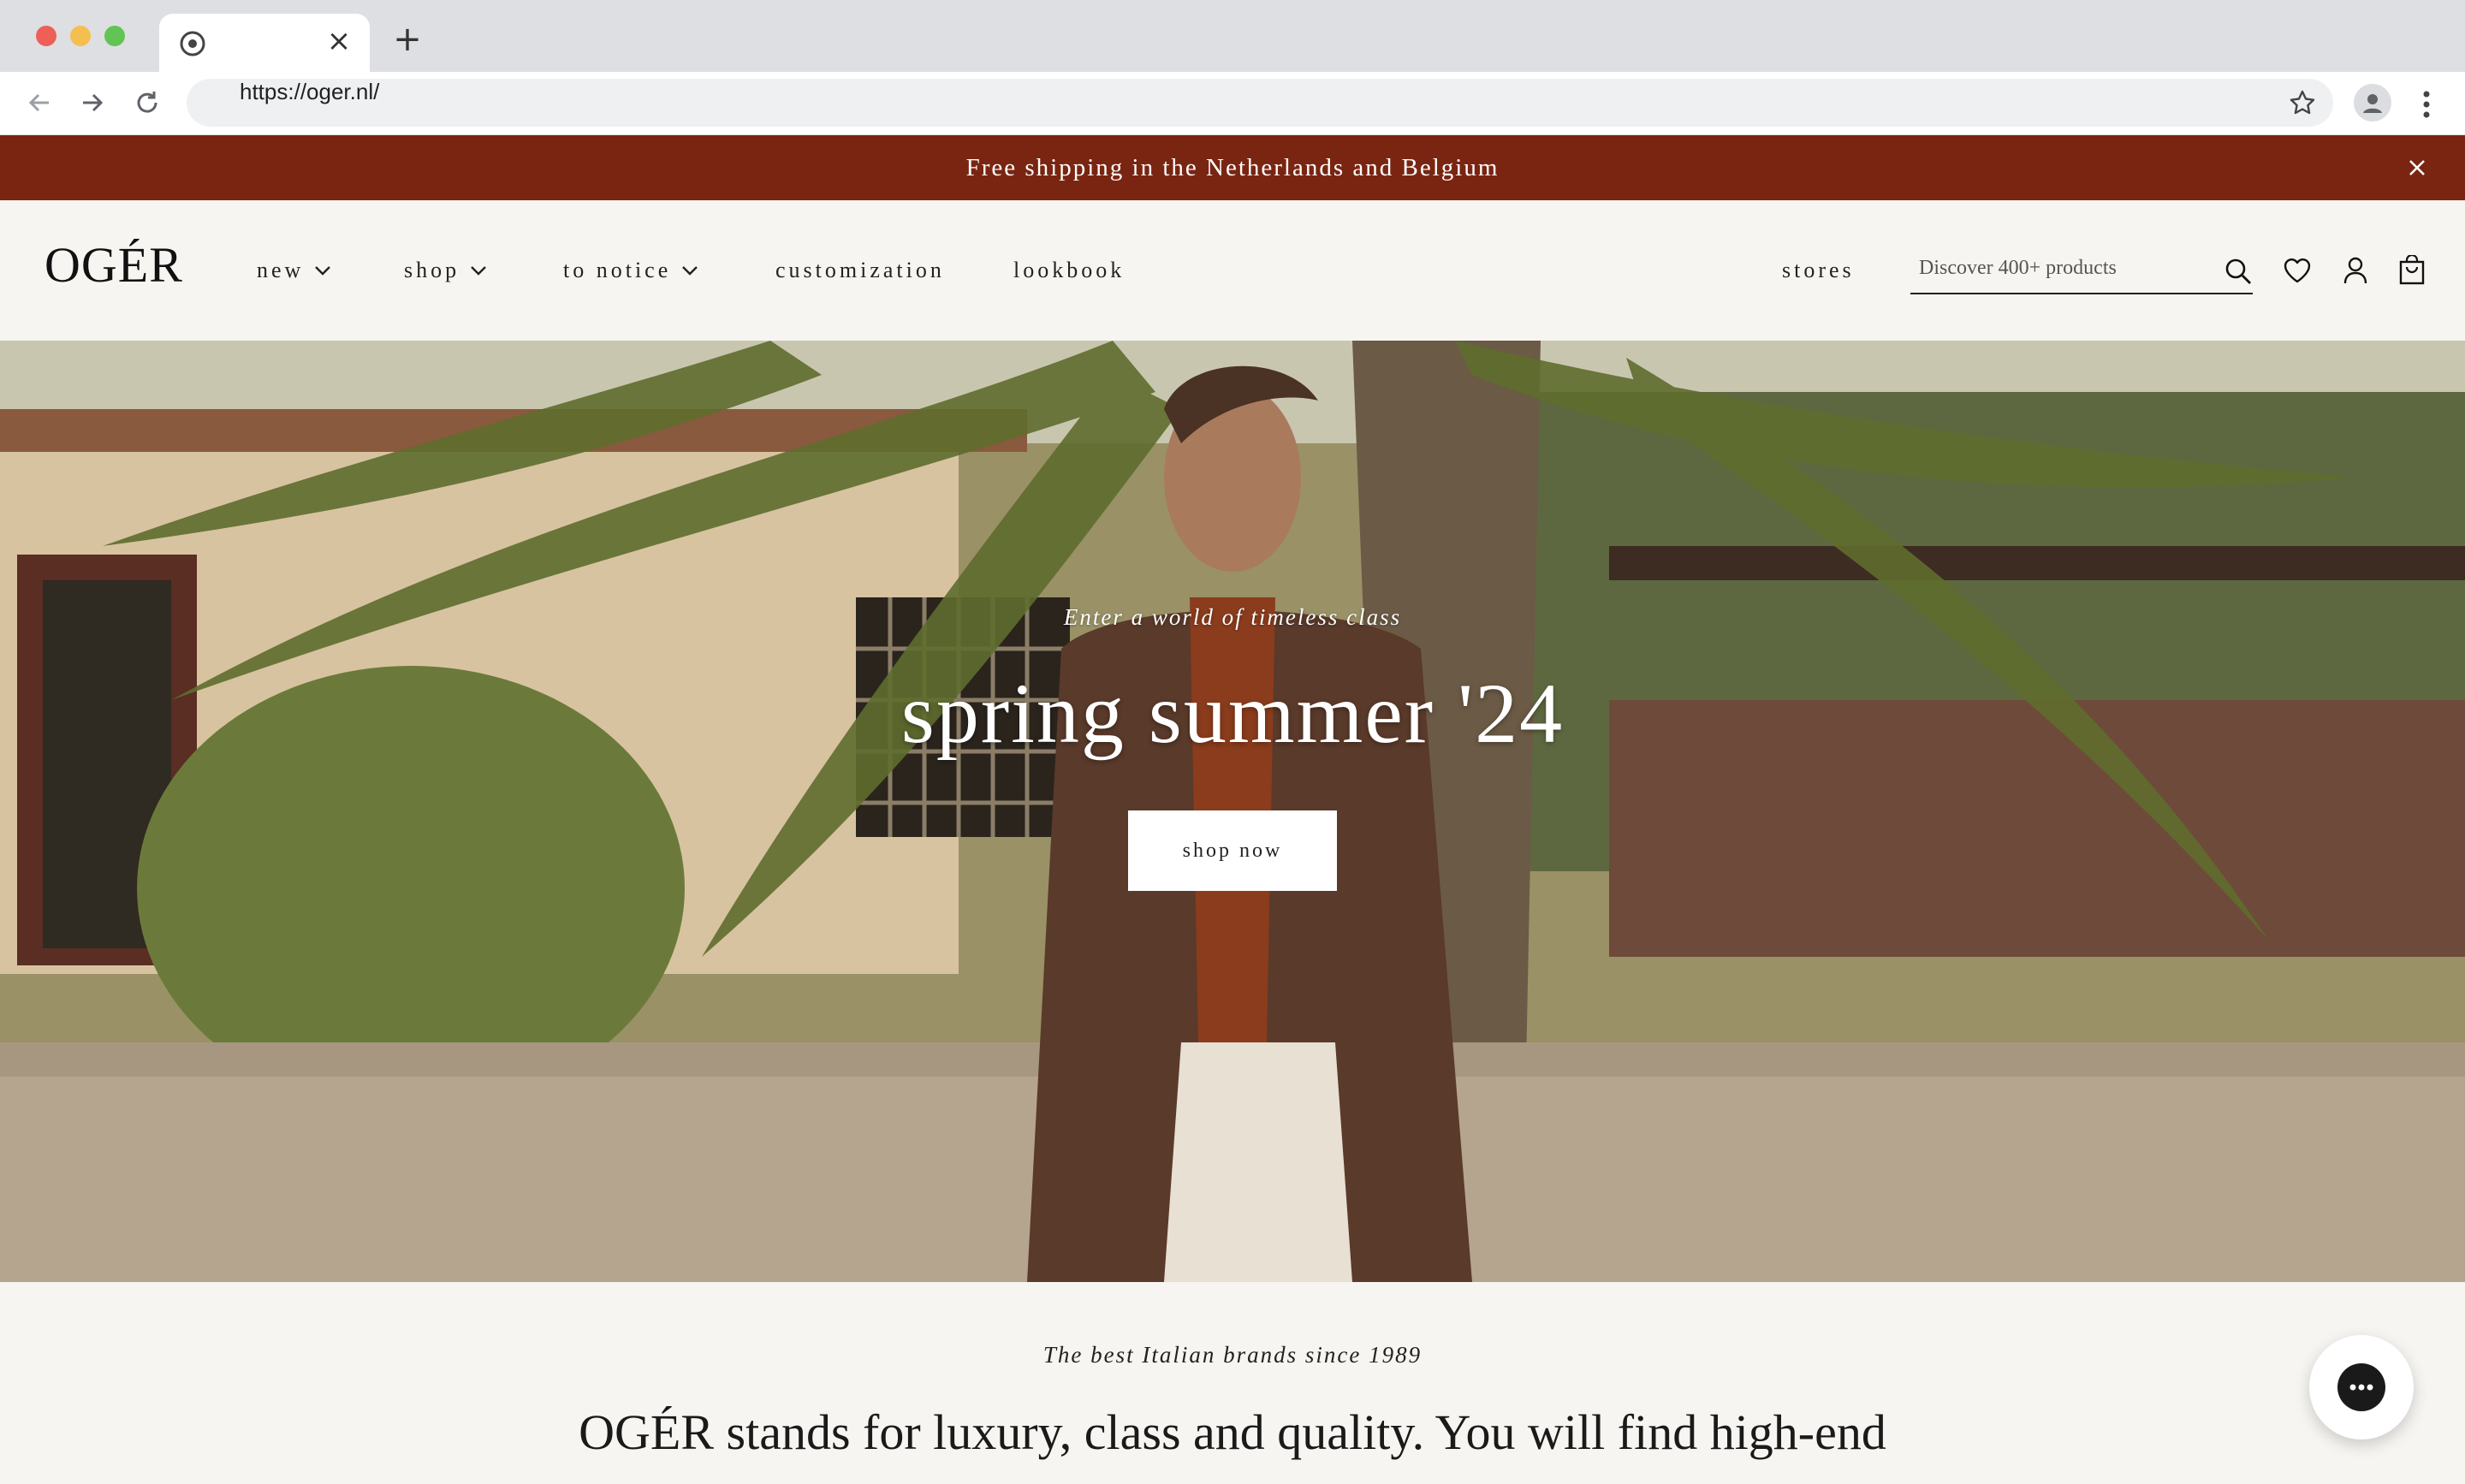 Image resolution: width=2465 pixels, height=1484 pixels. What do you see at coordinates (114, 265) in the screenshot?
I see `oger-logo: OGÉR` at bounding box center [114, 265].